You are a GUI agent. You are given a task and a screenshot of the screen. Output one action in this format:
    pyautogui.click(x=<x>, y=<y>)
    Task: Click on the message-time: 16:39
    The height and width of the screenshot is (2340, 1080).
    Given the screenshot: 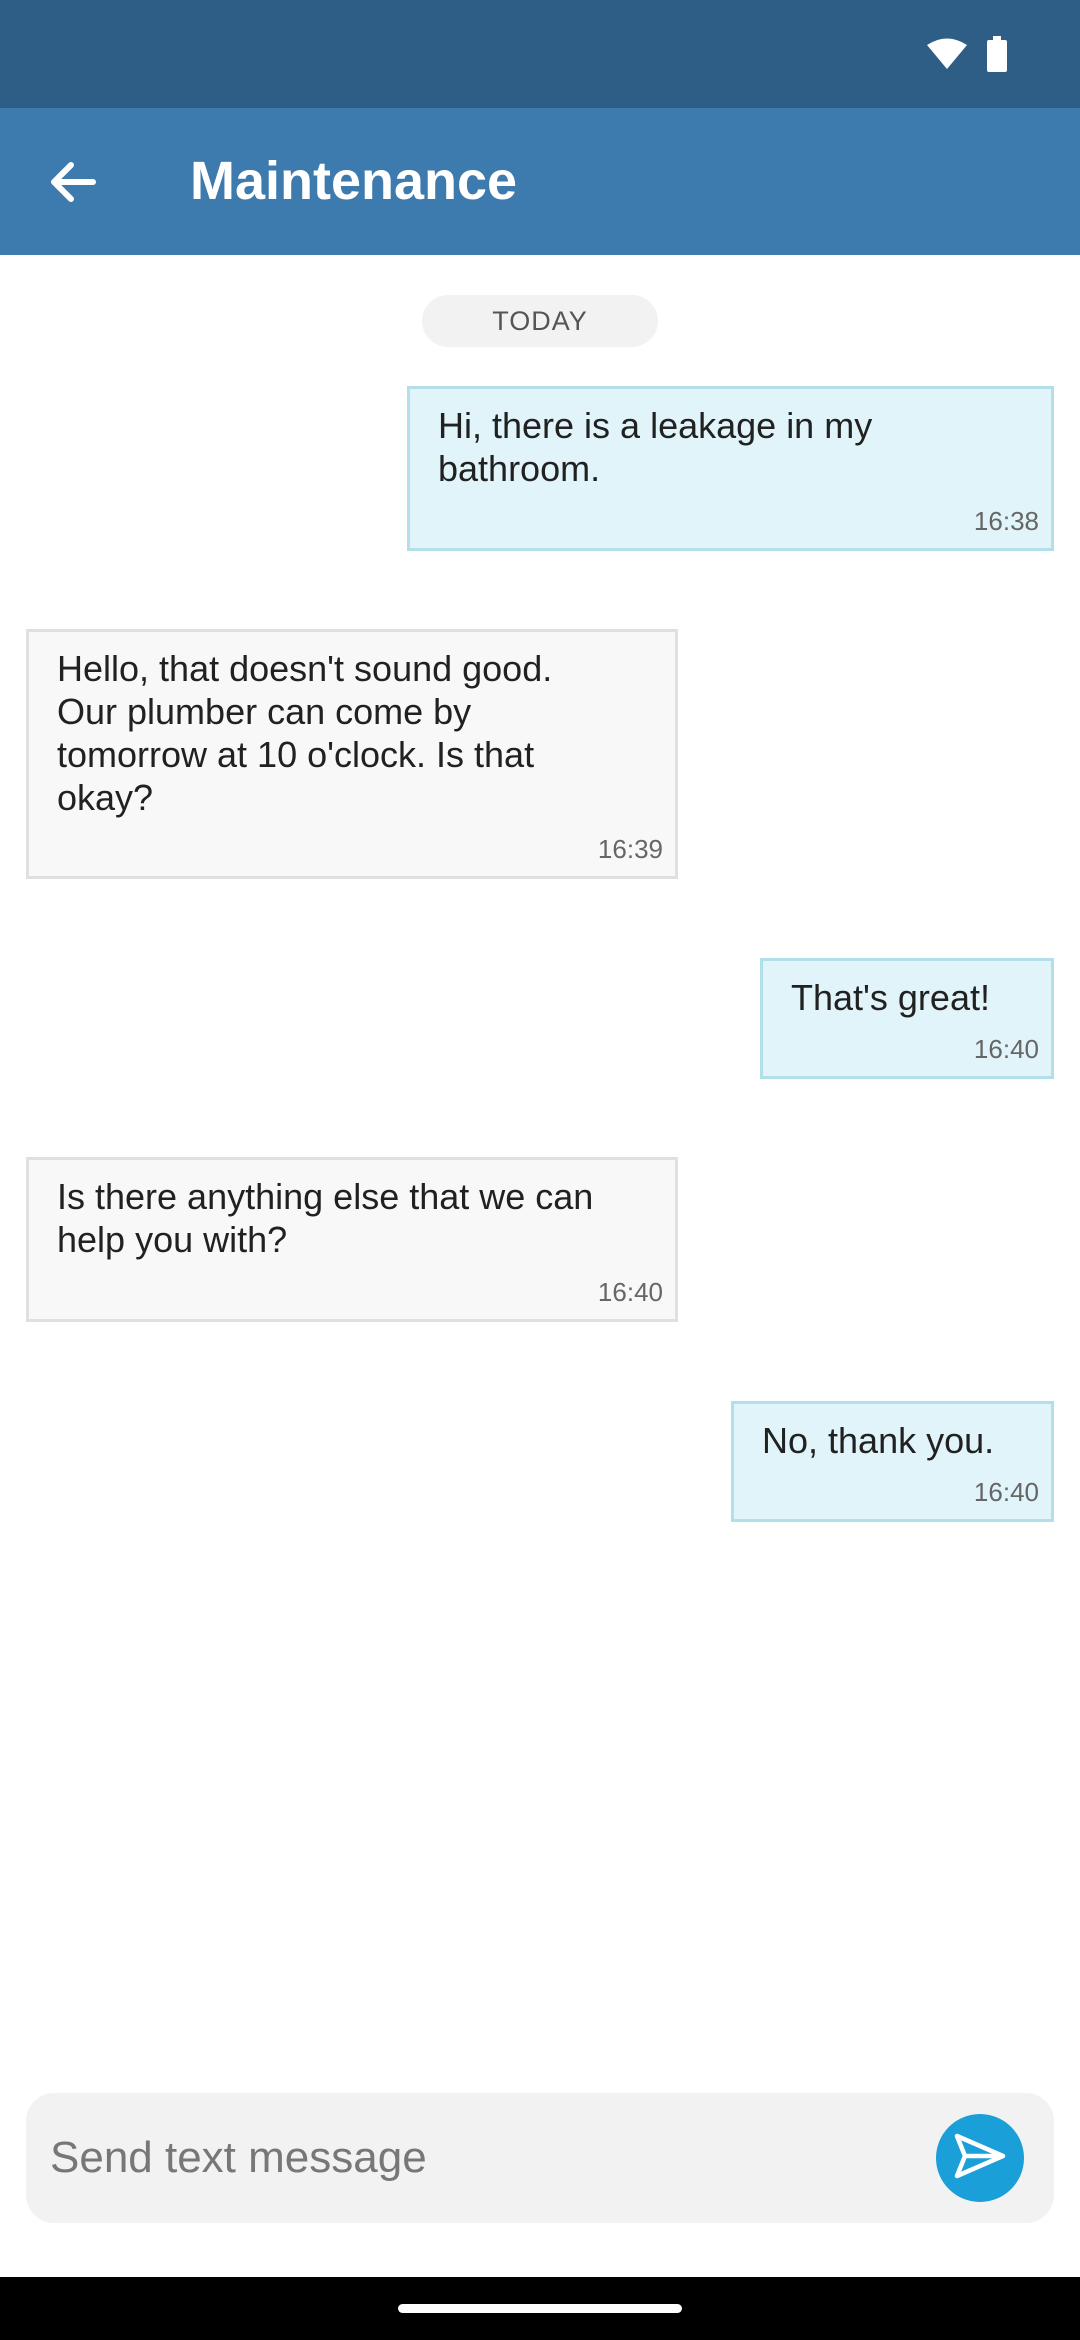 What is the action you would take?
    pyautogui.click(x=630, y=849)
    